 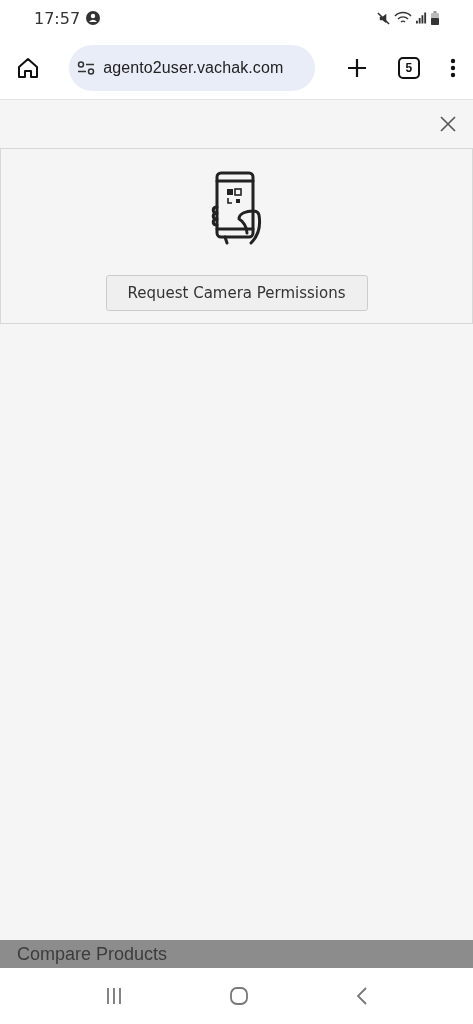 What do you see at coordinates (435, 18) in the screenshot?
I see `battery-icon` at bounding box center [435, 18].